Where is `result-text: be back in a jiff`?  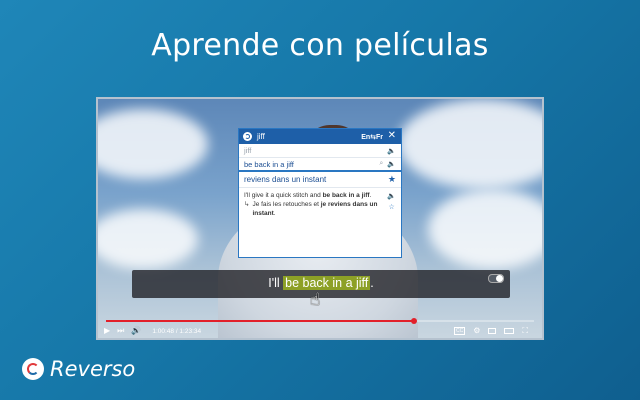 result-text: be back in a jiff is located at coordinates (269, 164).